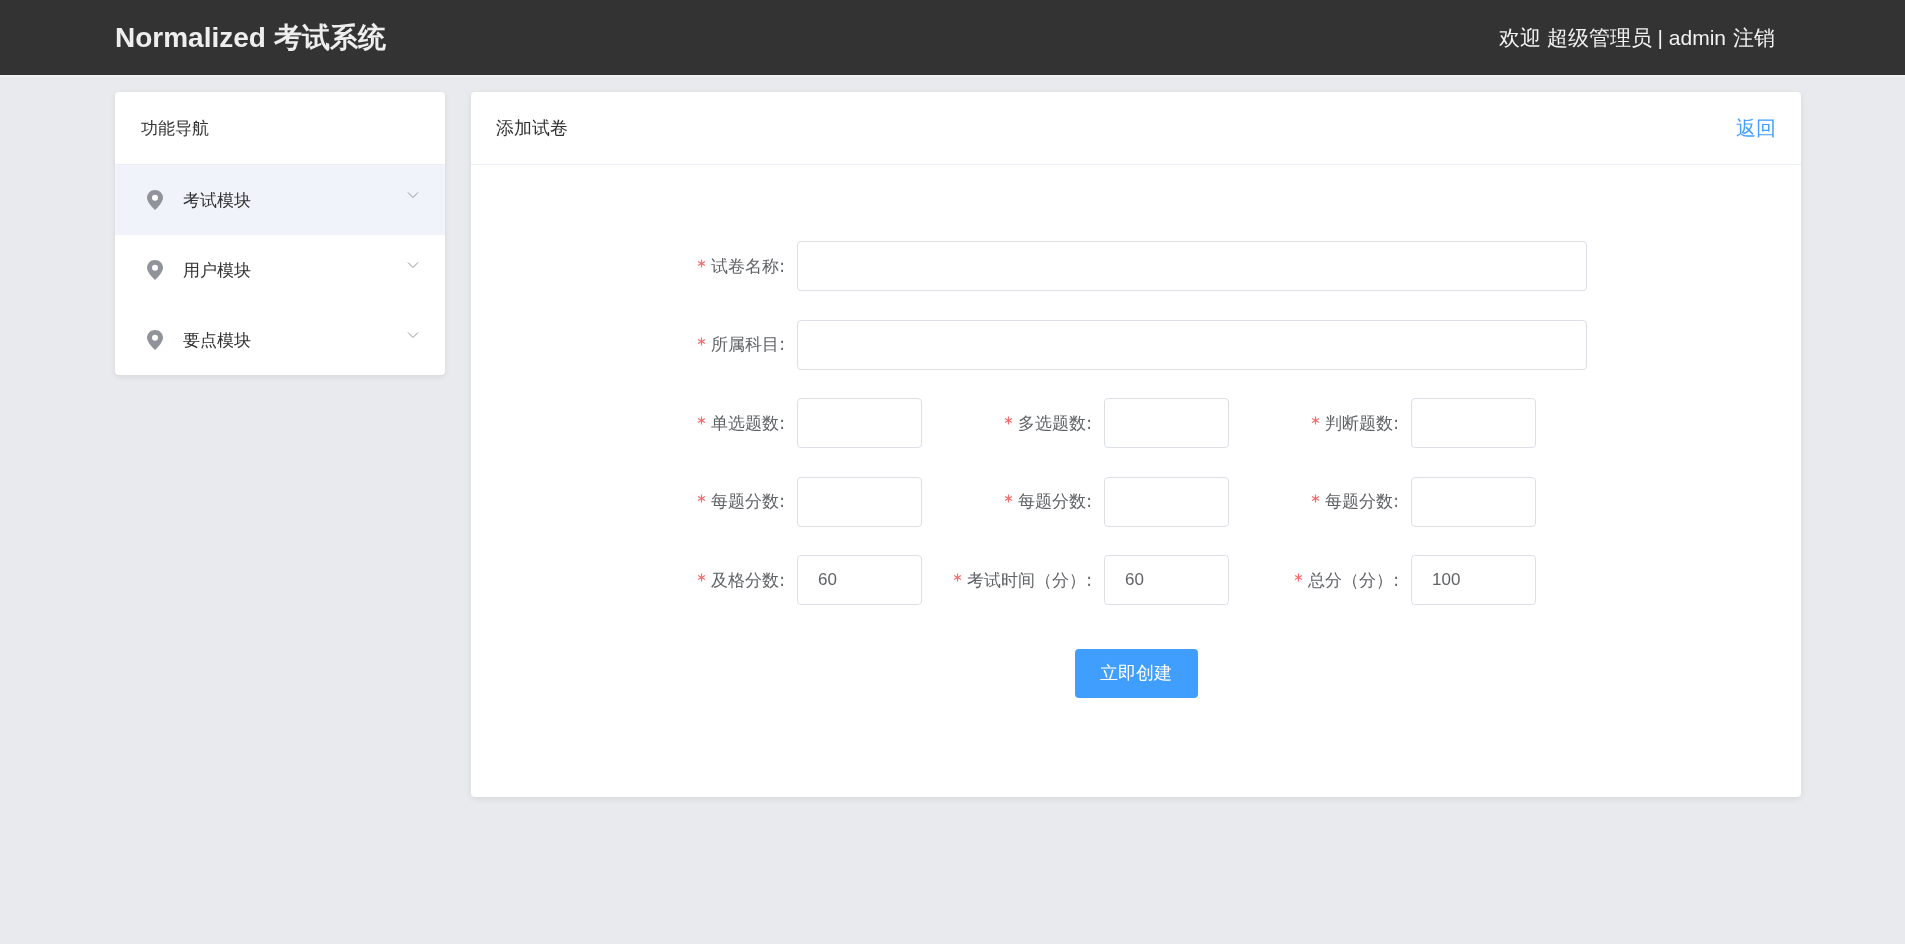  What do you see at coordinates (280, 270) in the screenshot?
I see `sidebar-menu-item: 用户模块` at bounding box center [280, 270].